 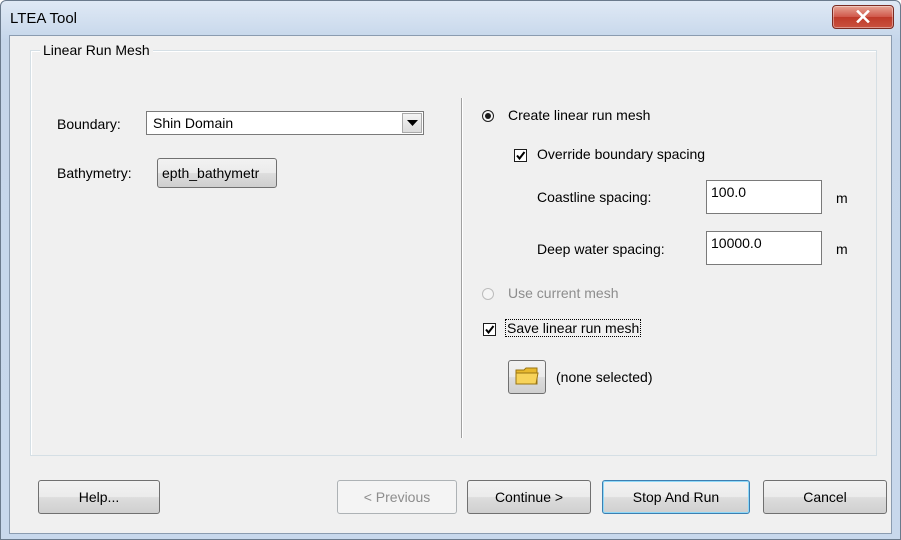 I want to click on deep-water-spacing-label: Deep water spacing:, so click(x=601, y=249).